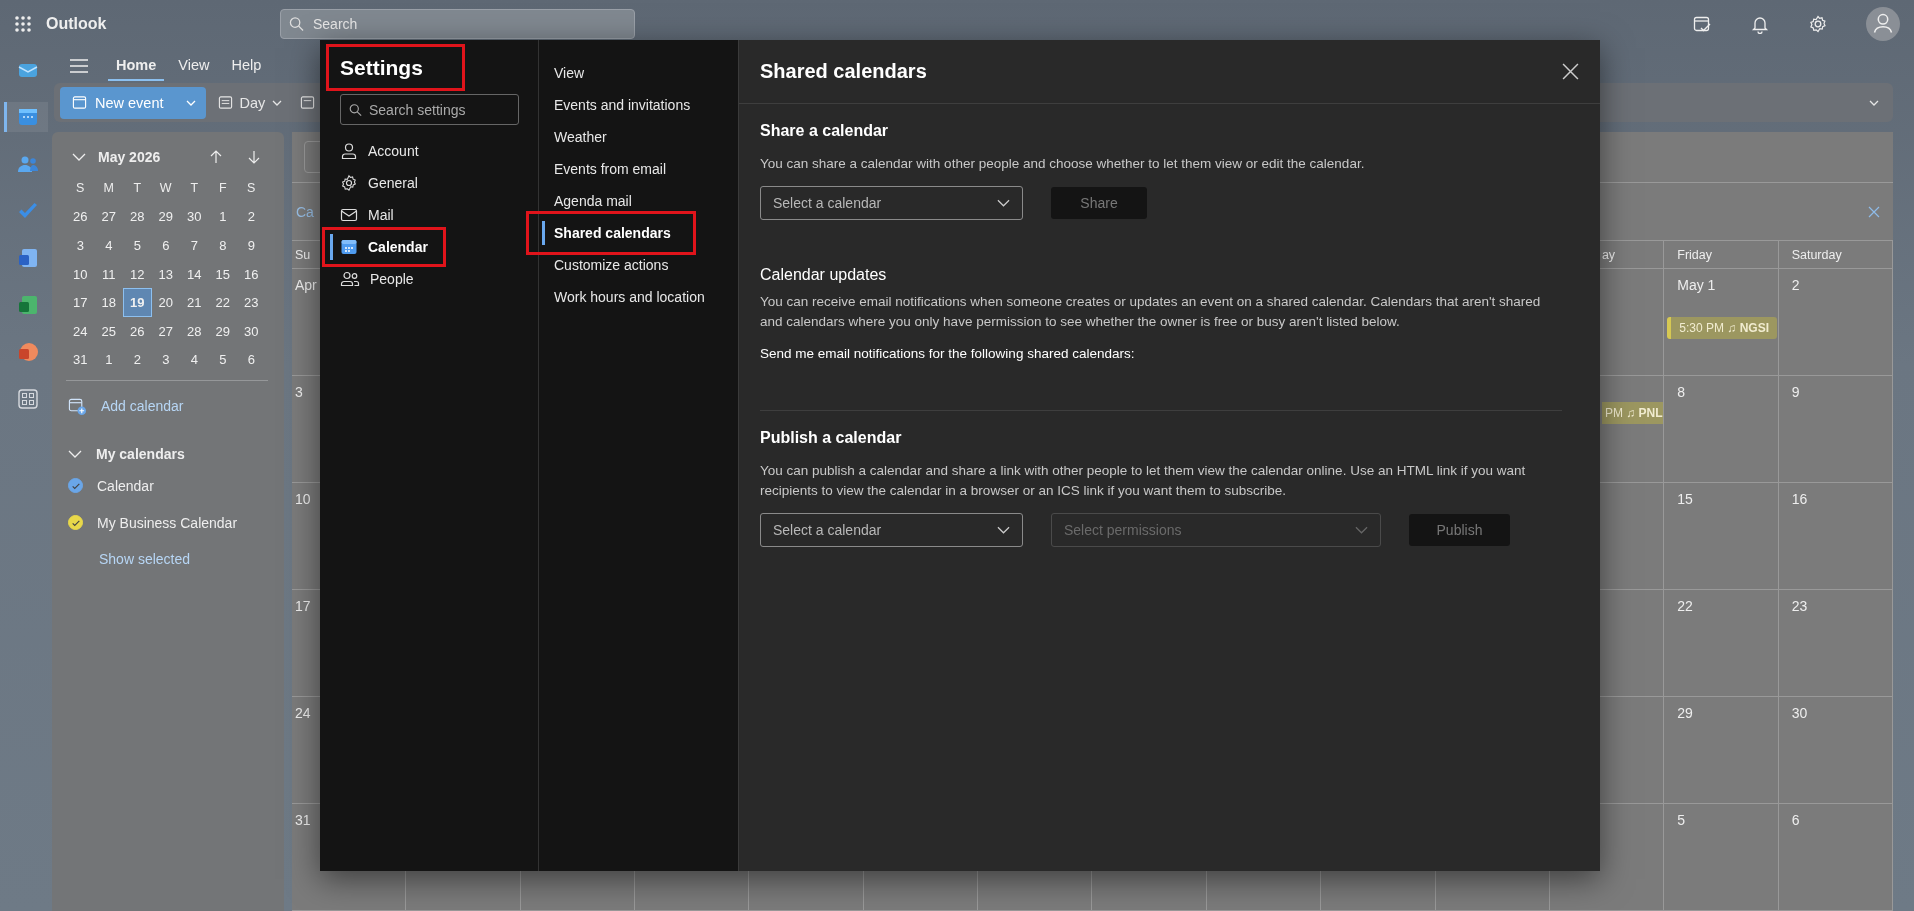  I want to click on day-cell: 15, so click(1721, 536).